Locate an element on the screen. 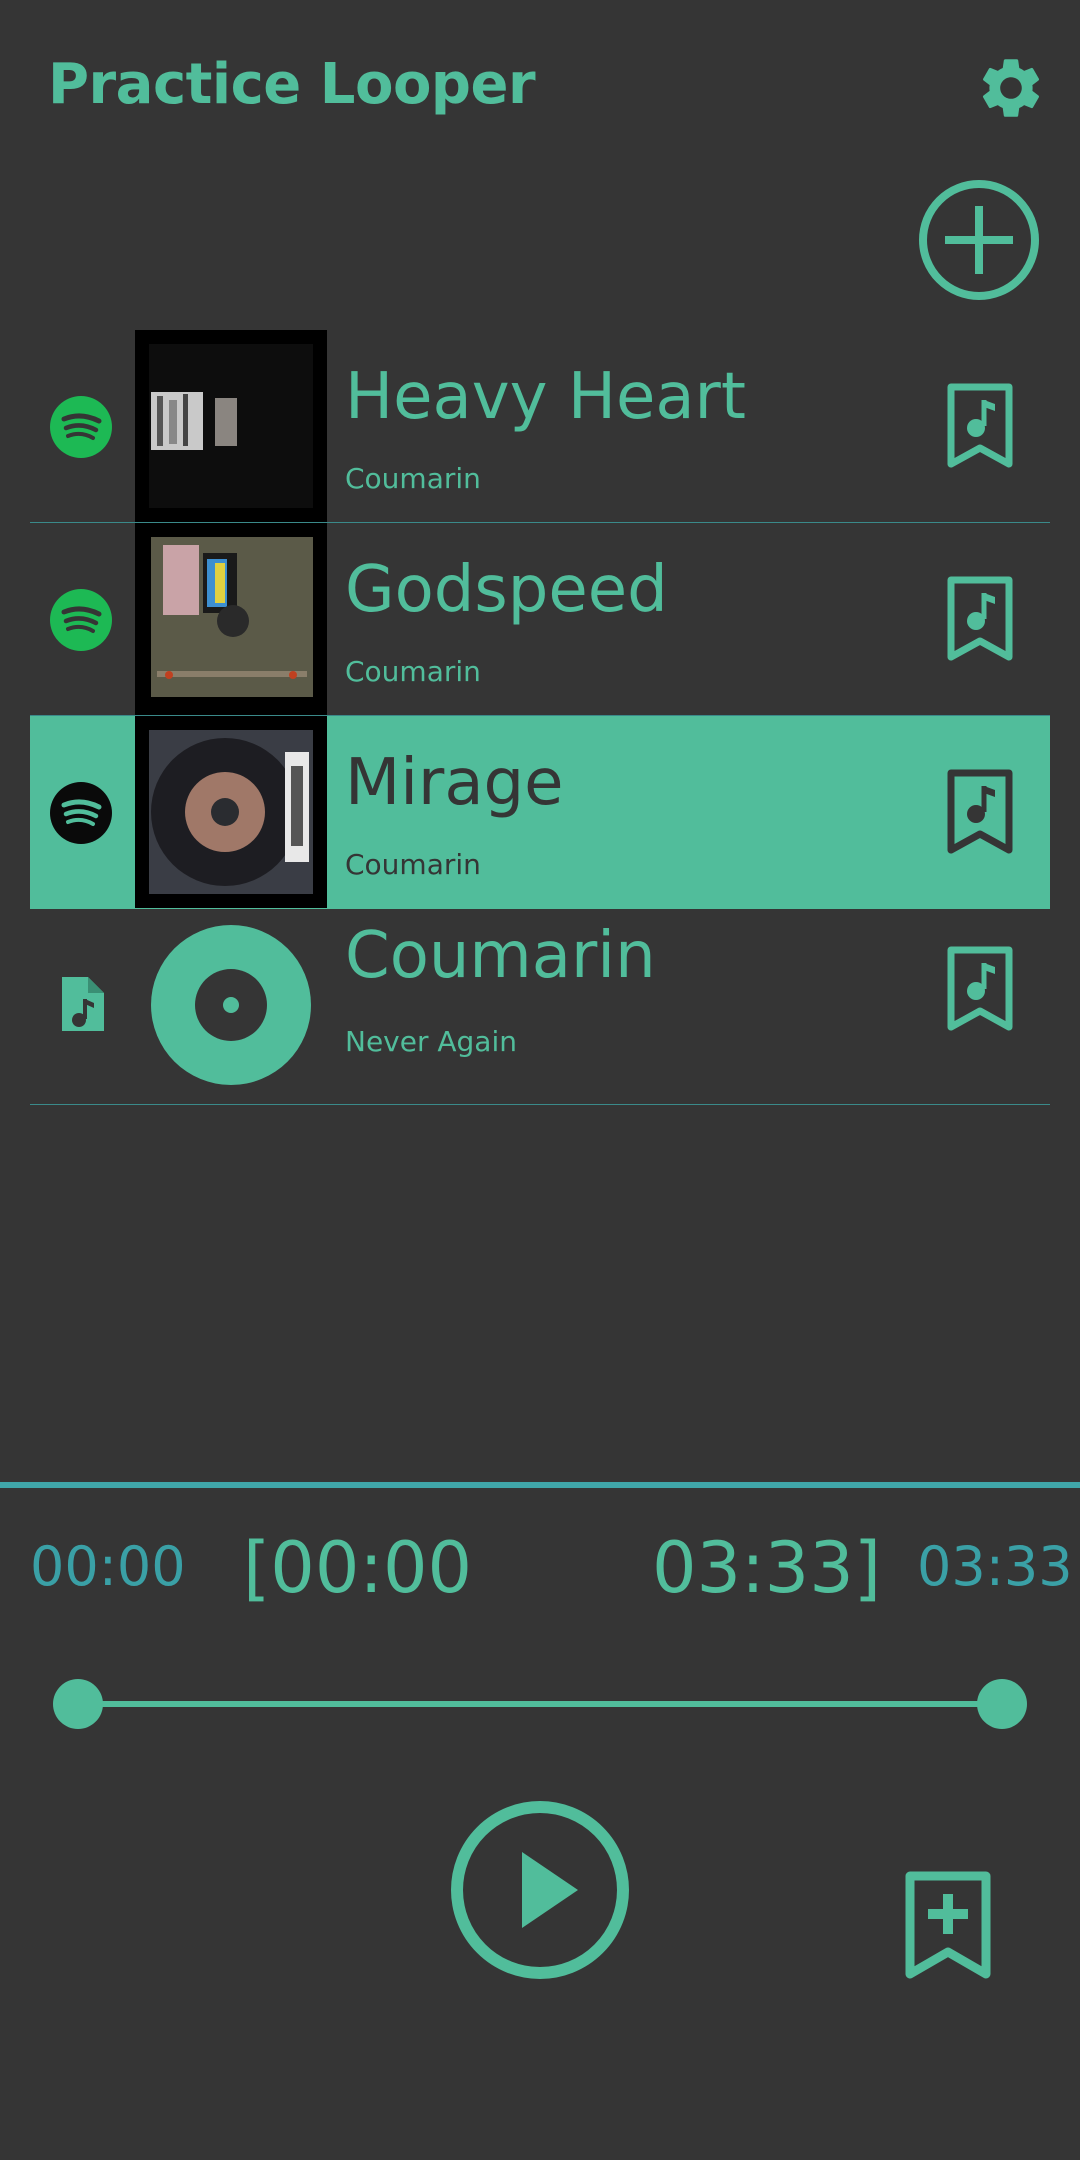 The image size is (1080, 2160). loop-end-time: 03:33] is located at coordinates (766, 1568).